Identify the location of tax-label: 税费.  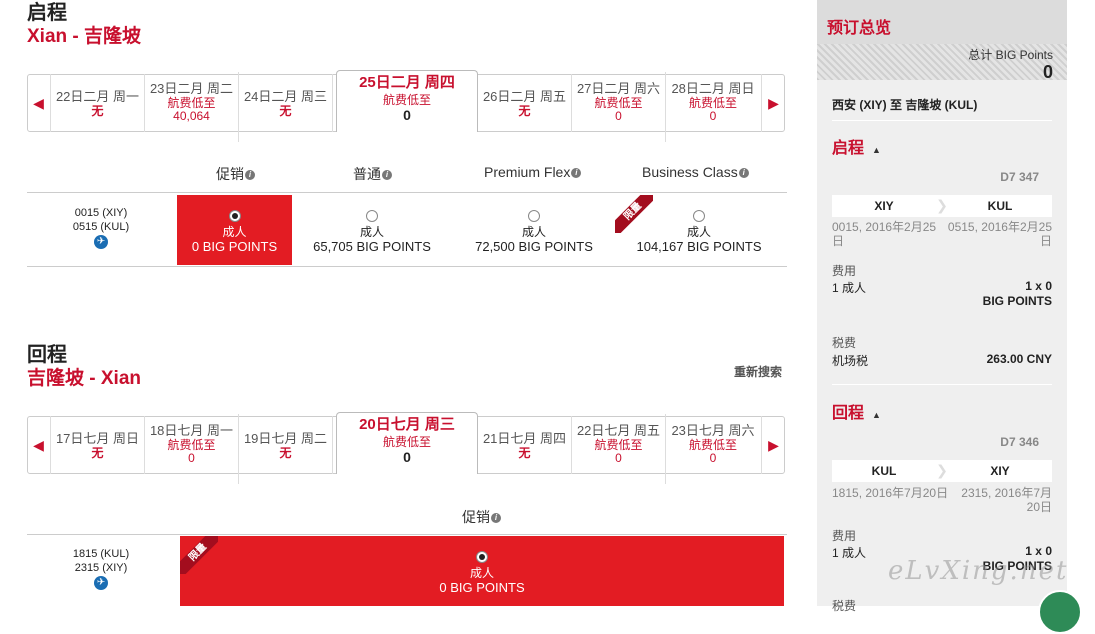
(844, 343).